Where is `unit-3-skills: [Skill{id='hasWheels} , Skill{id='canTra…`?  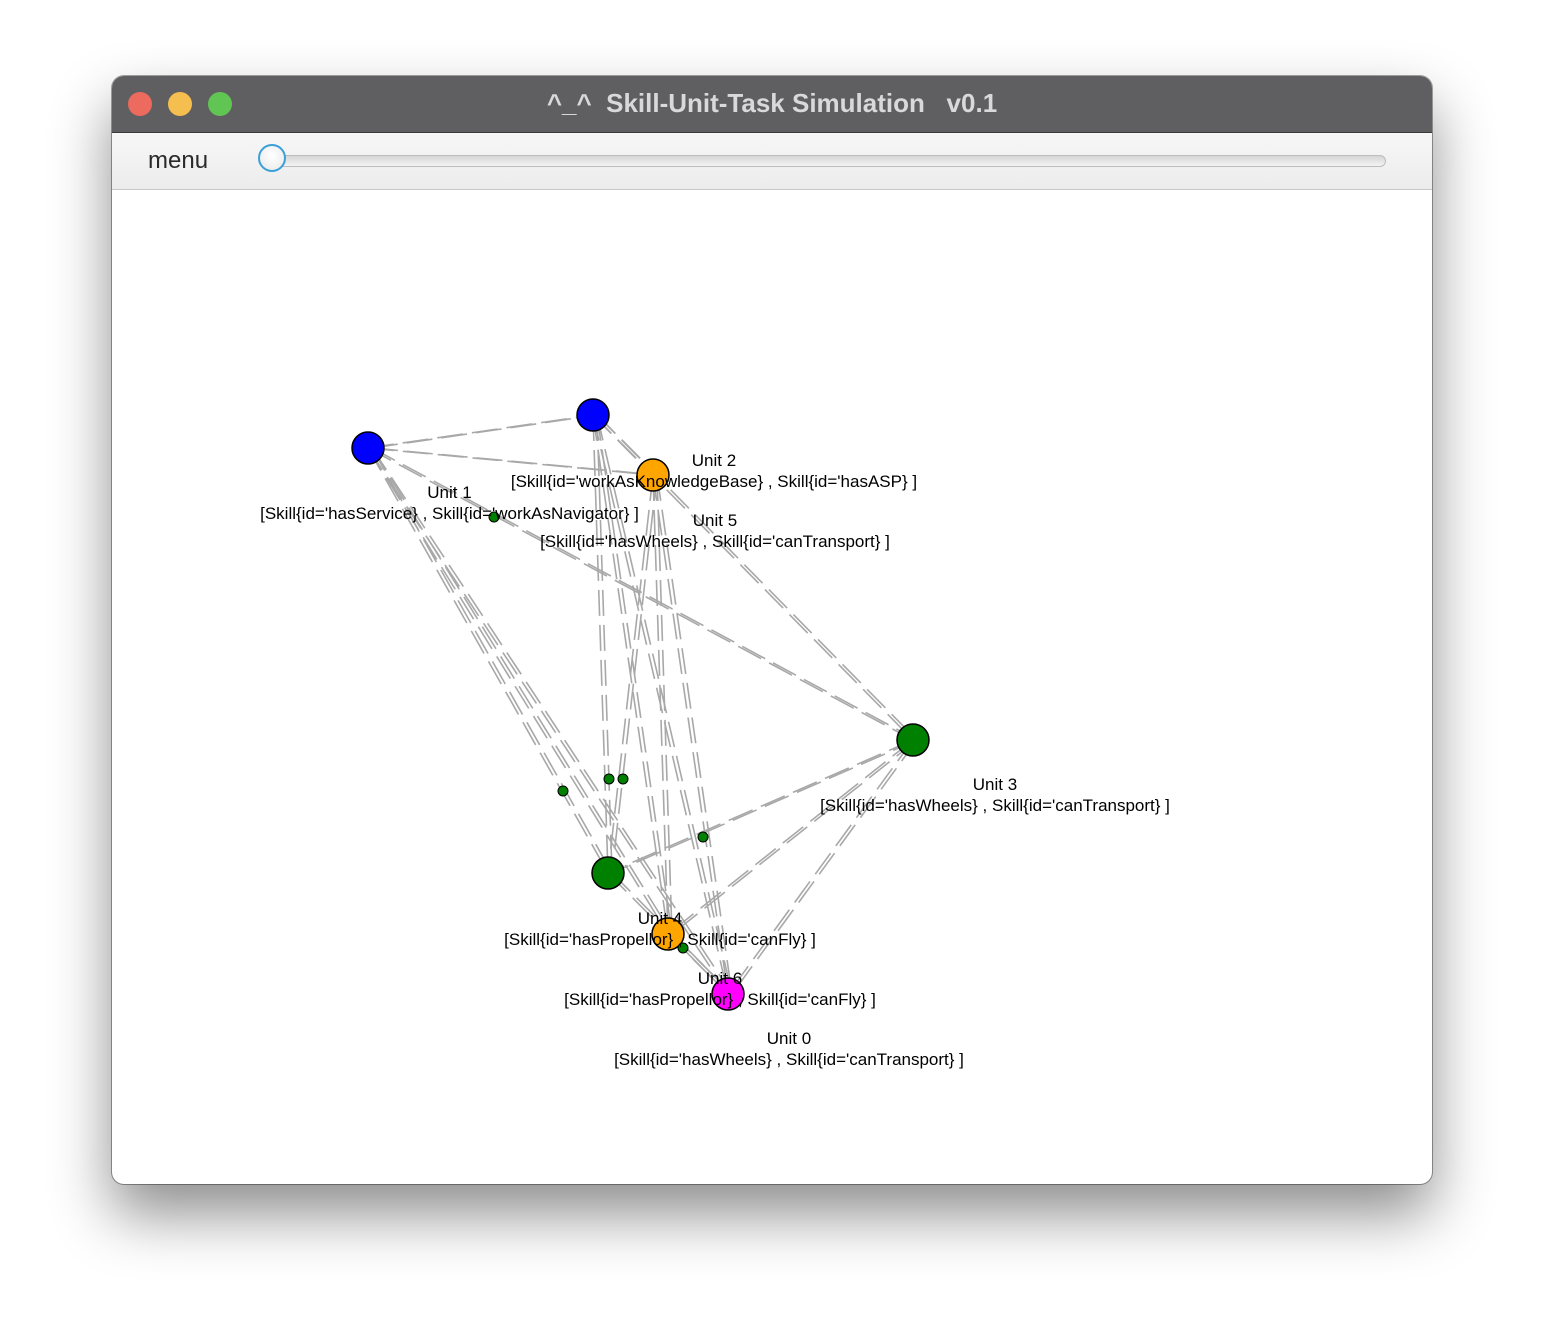 unit-3-skills: [Skill{id='hasWheels} , Skill{id='canTra… is located at coordinates (995, 805).